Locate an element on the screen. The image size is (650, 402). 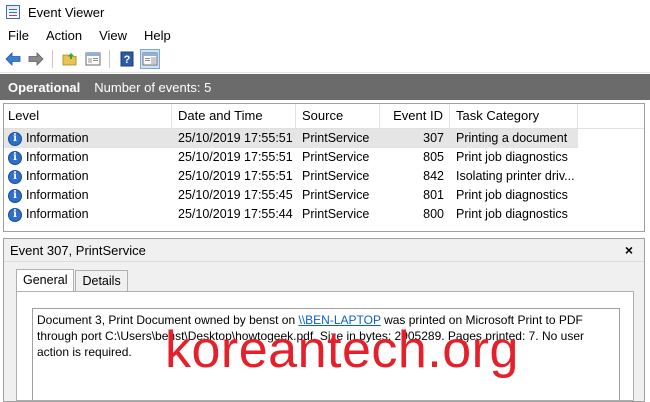
back-button is located at coordinates (13, 59).